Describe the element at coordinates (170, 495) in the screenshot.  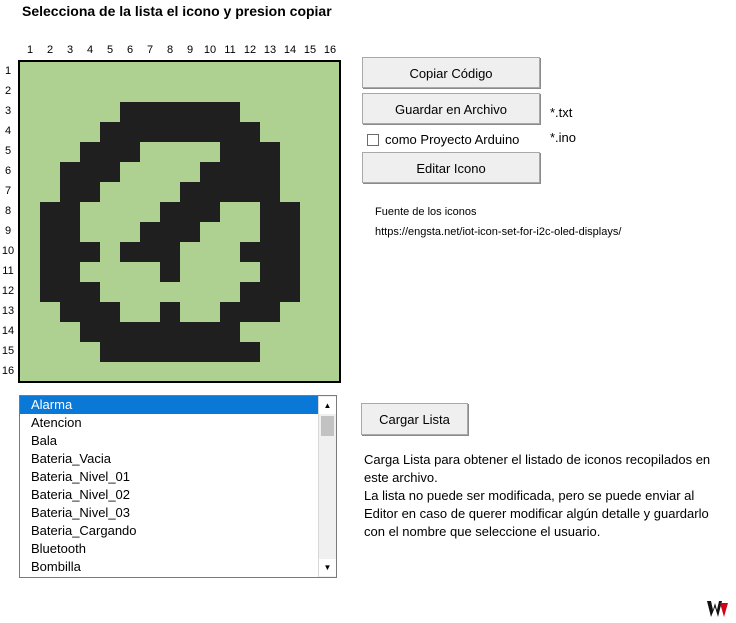
I see `list-item: Bateria_Nivel_02` at that location.